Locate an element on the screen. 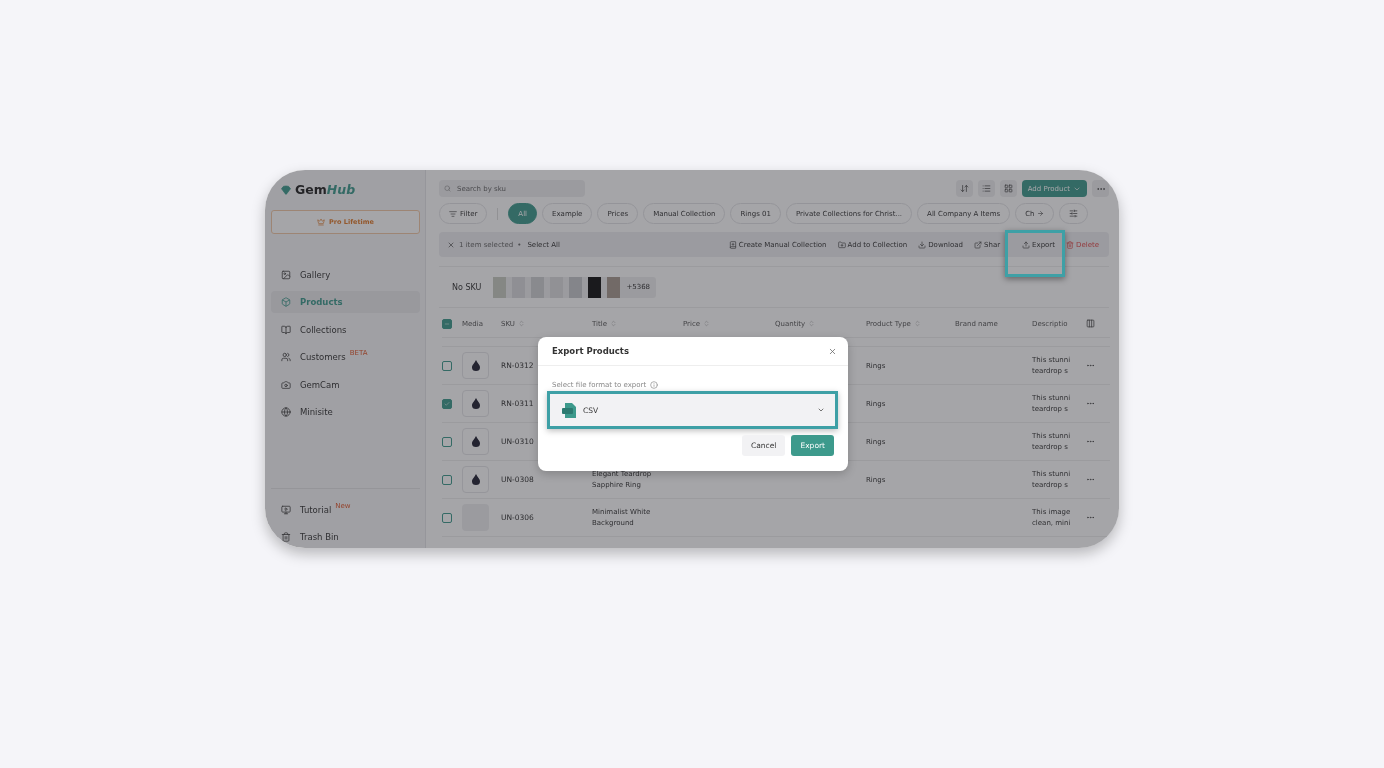  check-icon is located at coordinates (447, 403).